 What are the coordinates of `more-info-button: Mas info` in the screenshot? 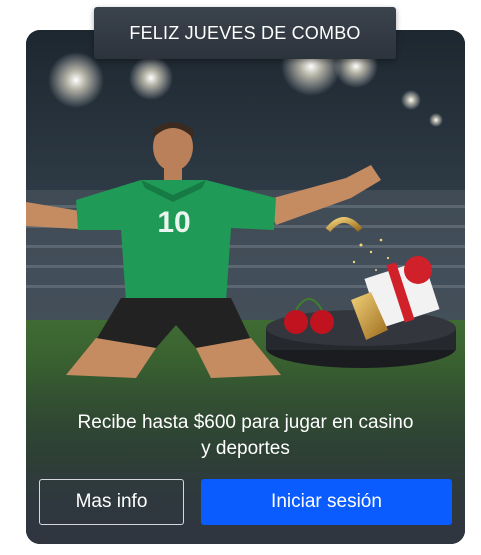 It's located at (111, 502).